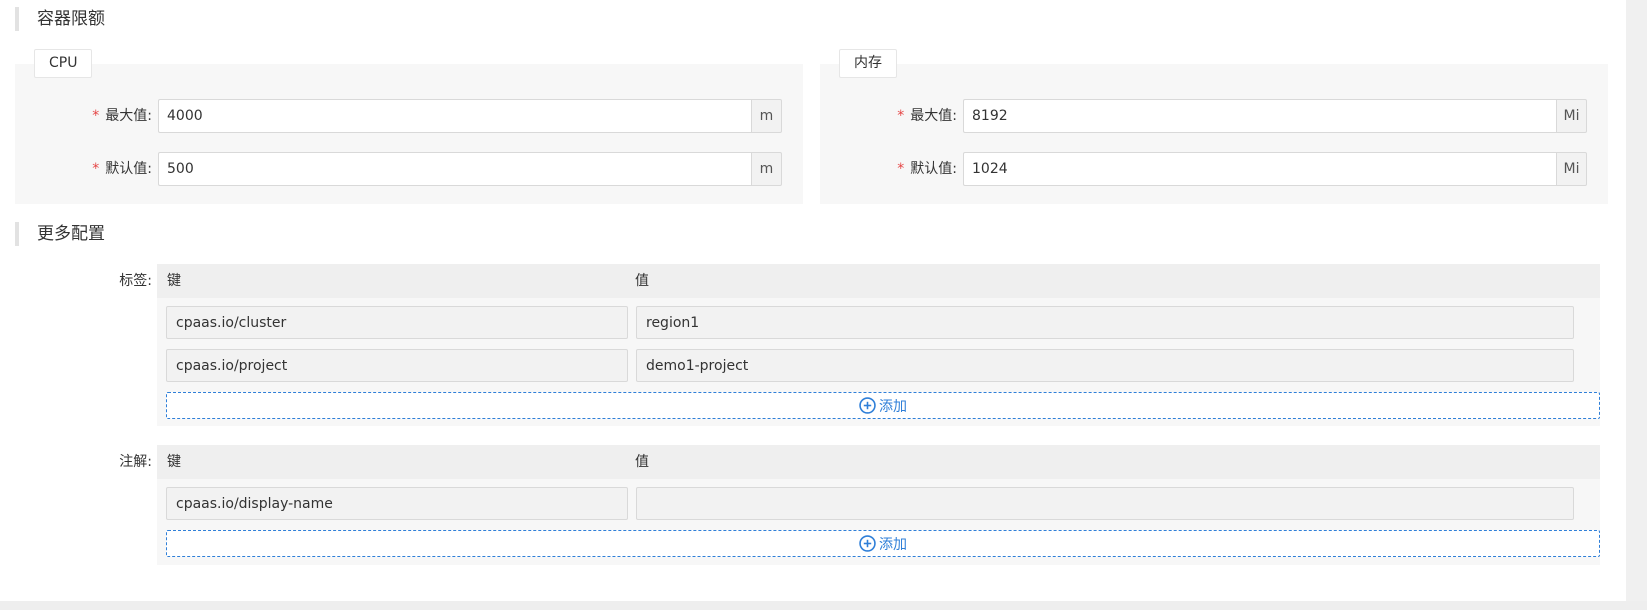 This screenshot has width=1647, height=610. What do you see at coordinates (1571, 116) in the screenshot?
I see `memory-max-unit: Mi` at bounding box center [1571, 116].